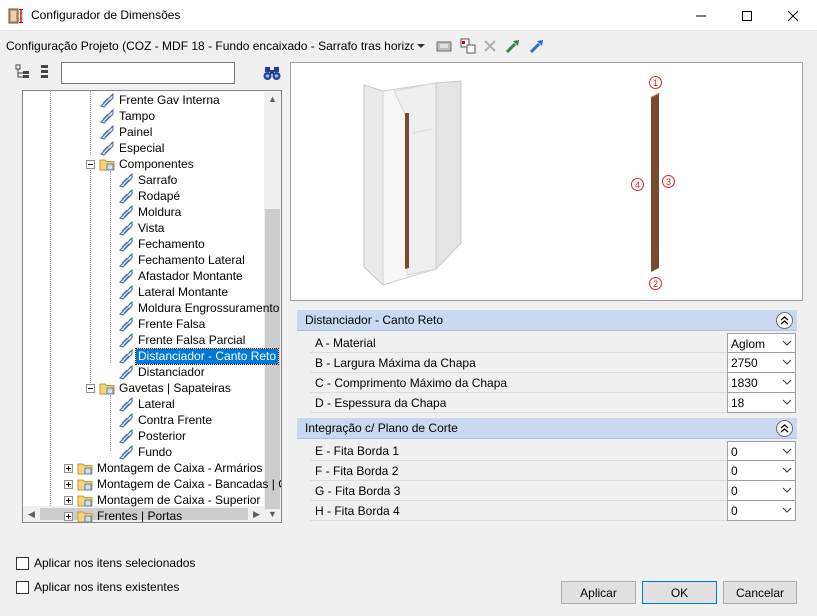  What do you see at coordinates (132, 148) in the screenshot?
I see `tree-item-especial: Especial` at bounding box center [132, 148].